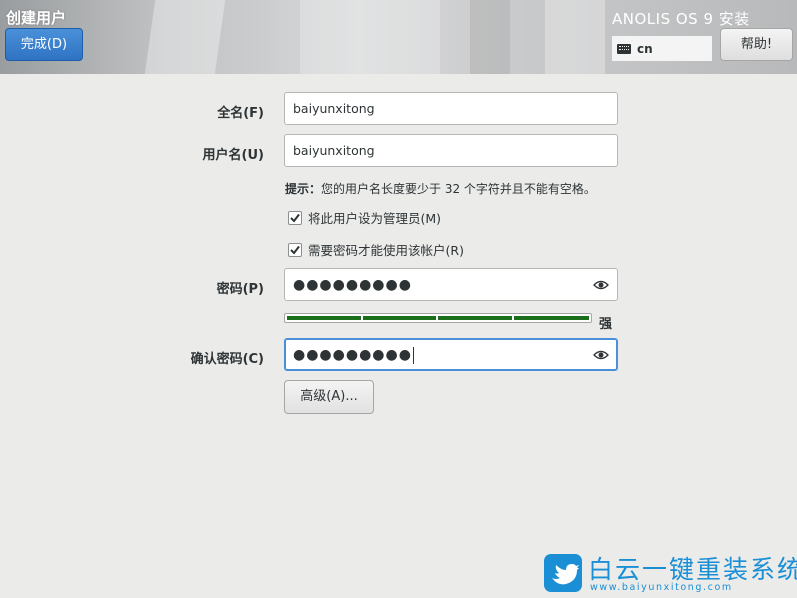 The height and width of the screenshot is (598, 797). What do you see at coordinates (36, 18) in the screenshot?
I see `page-title: 创建用户` at bounding box center [36, 18].